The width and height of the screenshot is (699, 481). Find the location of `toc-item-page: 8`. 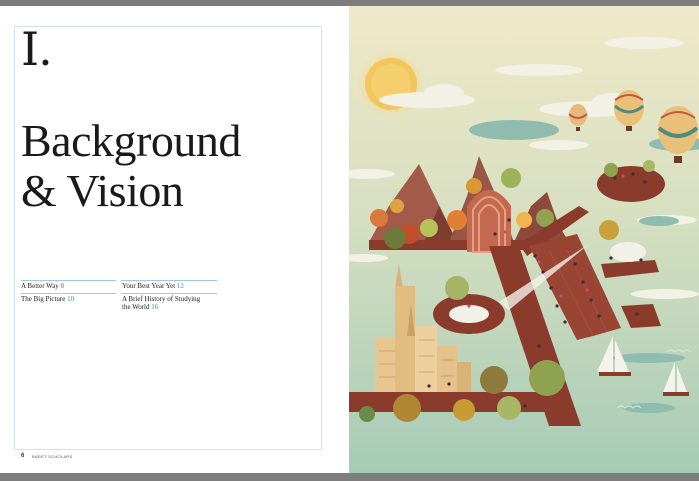

toc-item-page: 8 is located at coordinates (62, 286).